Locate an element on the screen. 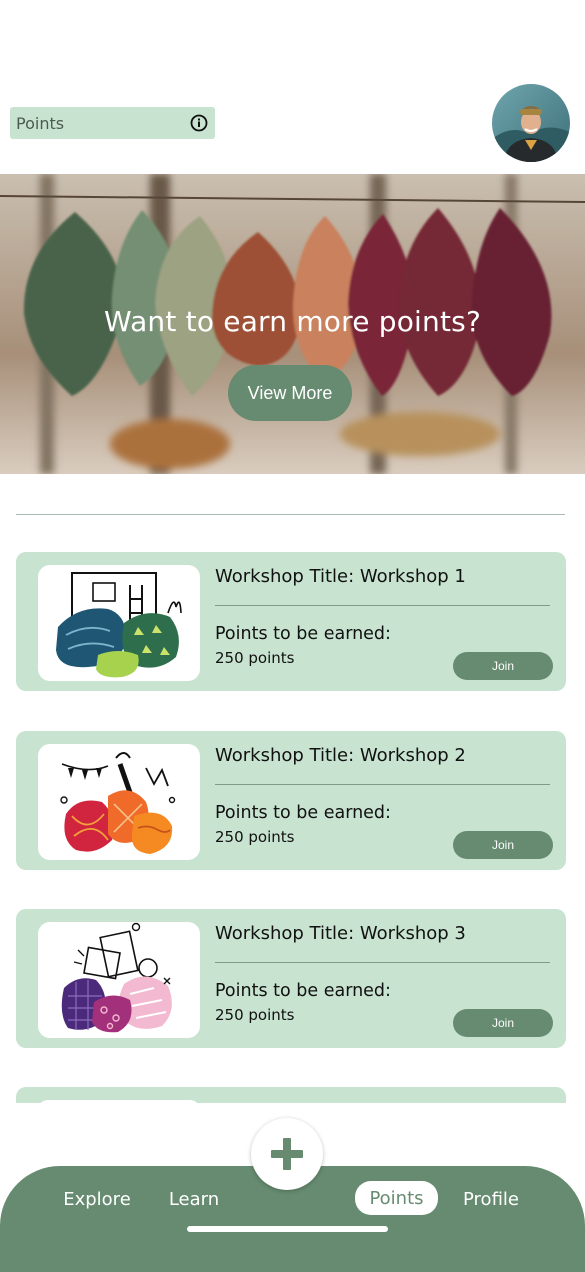 The width and height of the screenshot is (585, 1272). section-title: Points is located at coordinates (40, 123).